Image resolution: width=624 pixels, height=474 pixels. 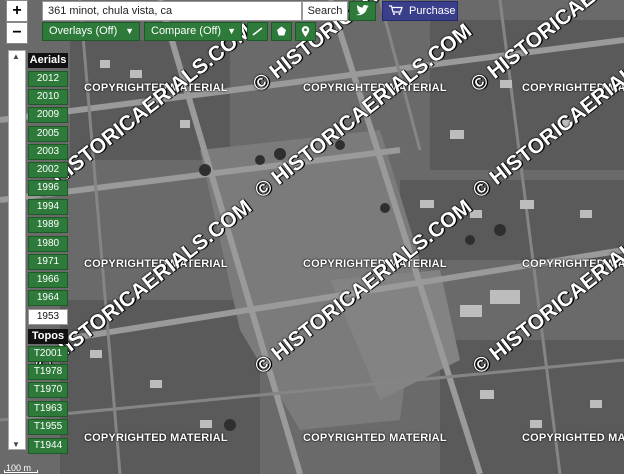 I want to click on slider-down-arrow-icon: ▼, so click(x=16, y=444).